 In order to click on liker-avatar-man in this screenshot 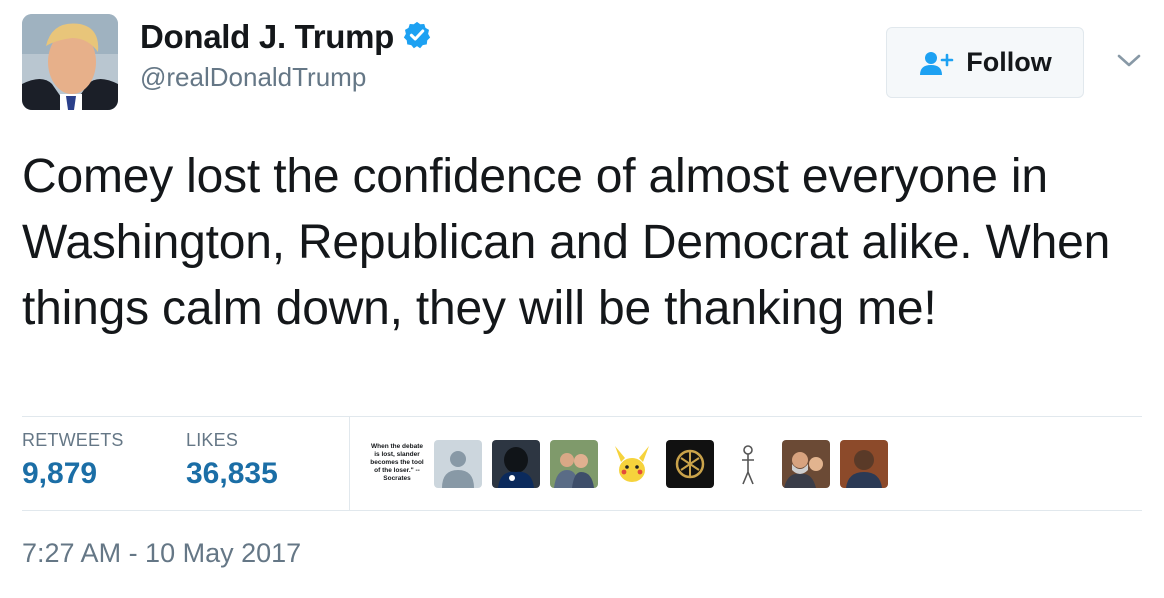, I will do `click(864, 464)`.